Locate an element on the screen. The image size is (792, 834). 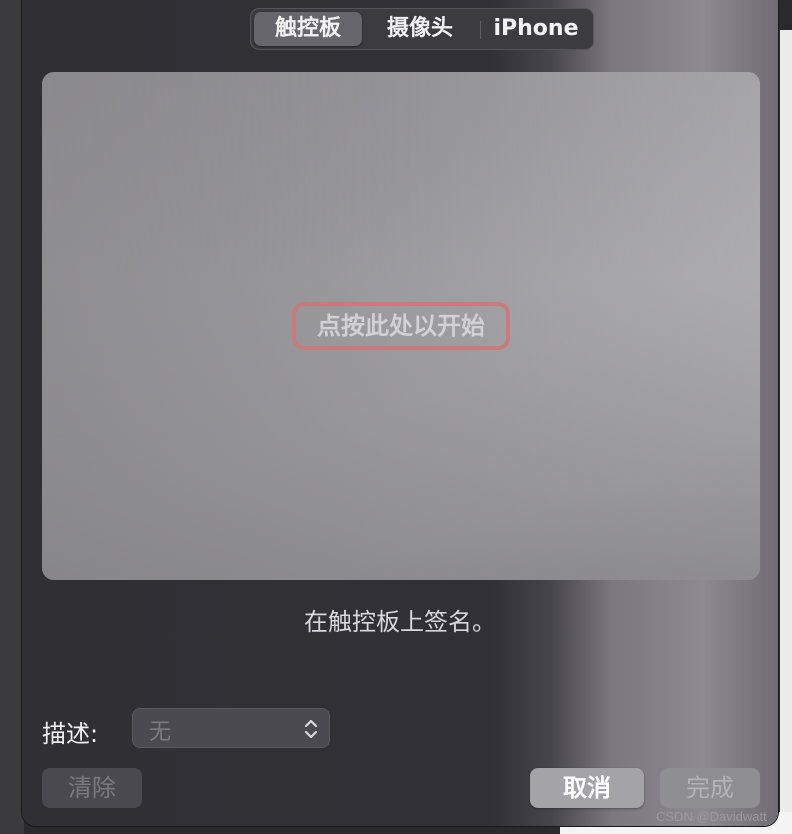
description-select: 无 is located at coordinates (231, 728).